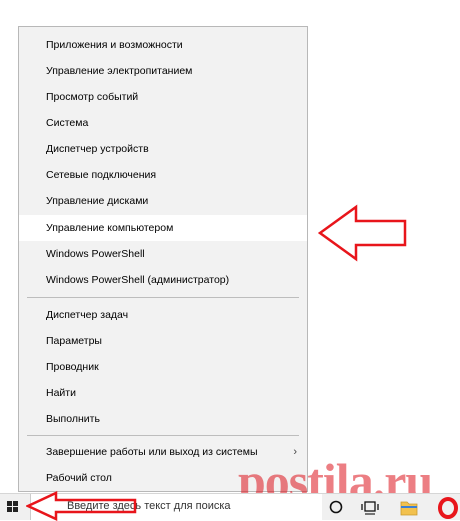  Describe the element at coordinates (163, 393) in the screenshot. I see `menu-item-search: Найти` at that location.